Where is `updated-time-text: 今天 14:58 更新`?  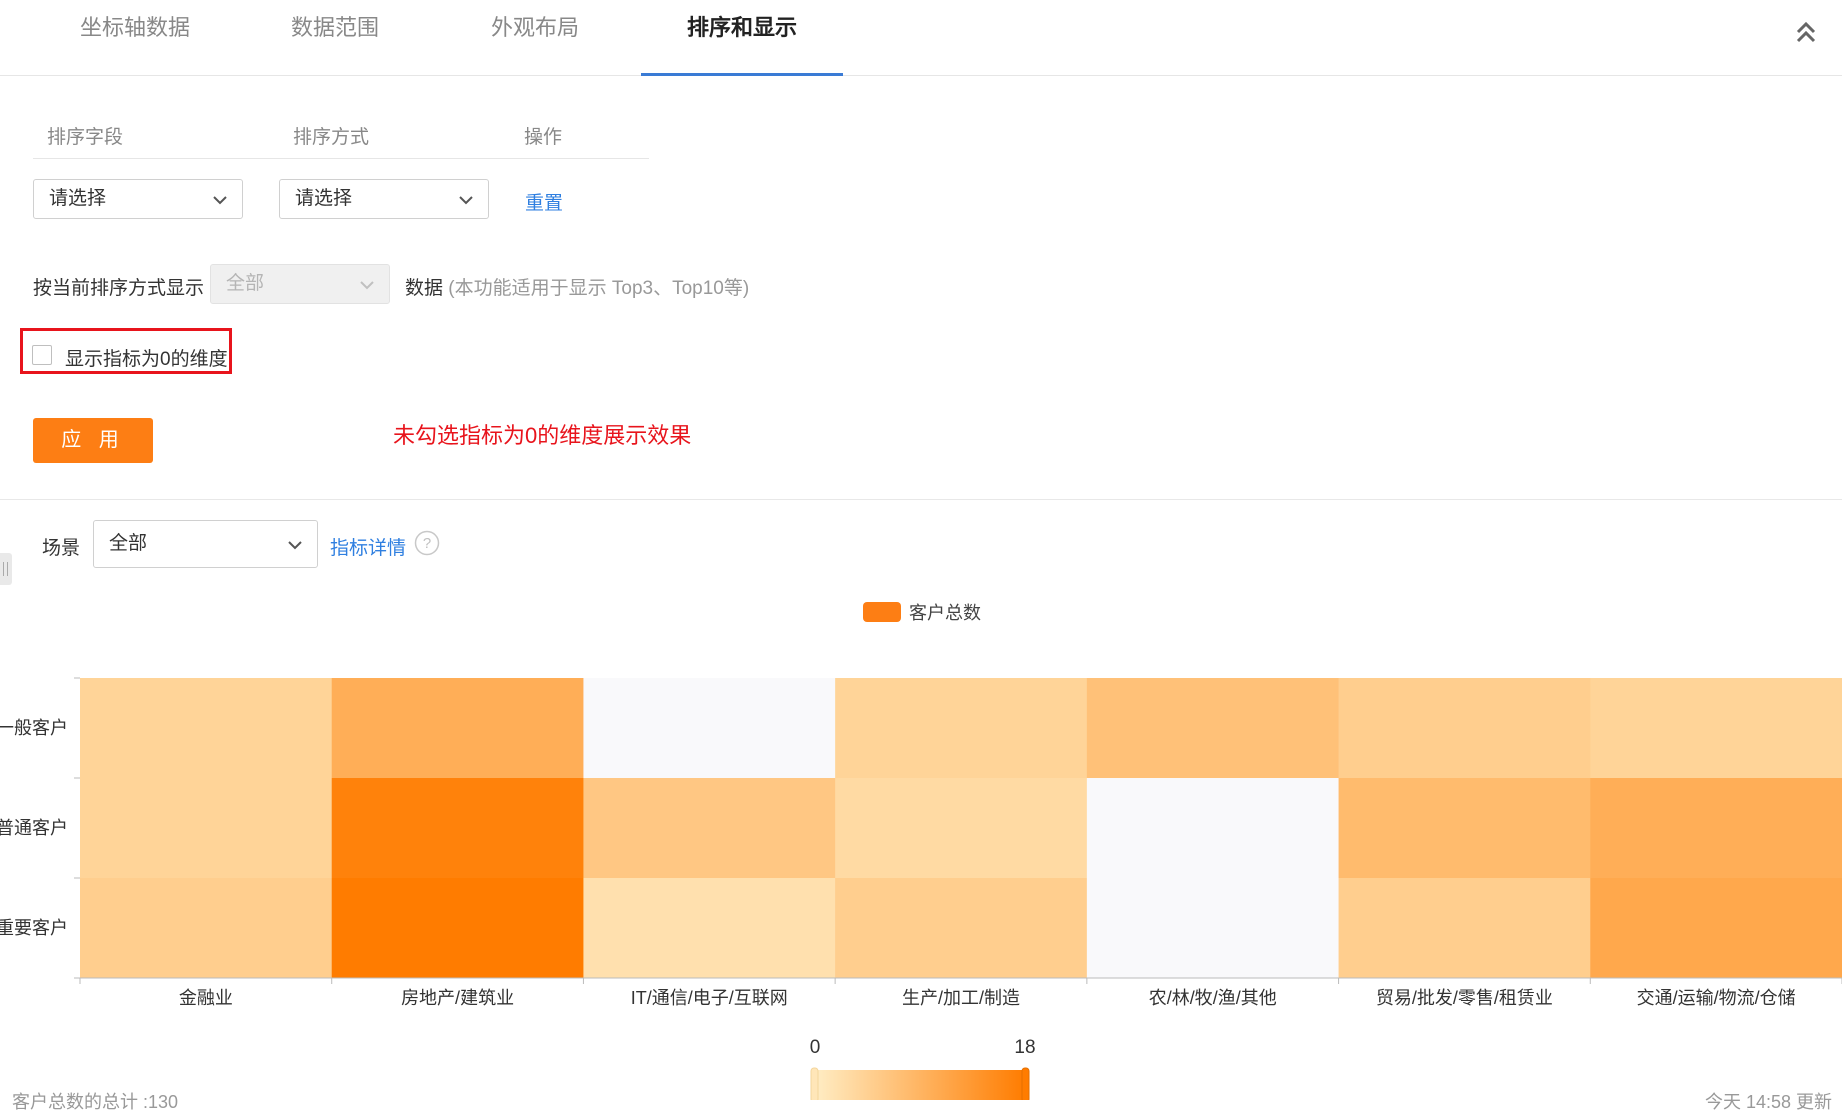
updated-time-text: 今天 14:58 更新 is located at coordinates (1768, 1102).